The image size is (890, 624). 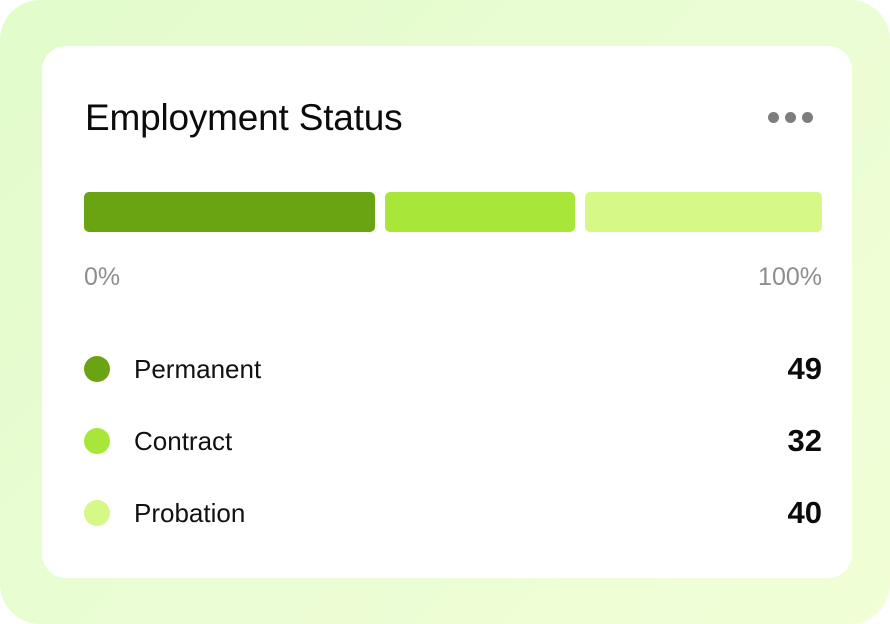 What do you see at coordinates (804, 368) in the screenshot?
I see `legend-value: 49` at bounding box center [804, 368].